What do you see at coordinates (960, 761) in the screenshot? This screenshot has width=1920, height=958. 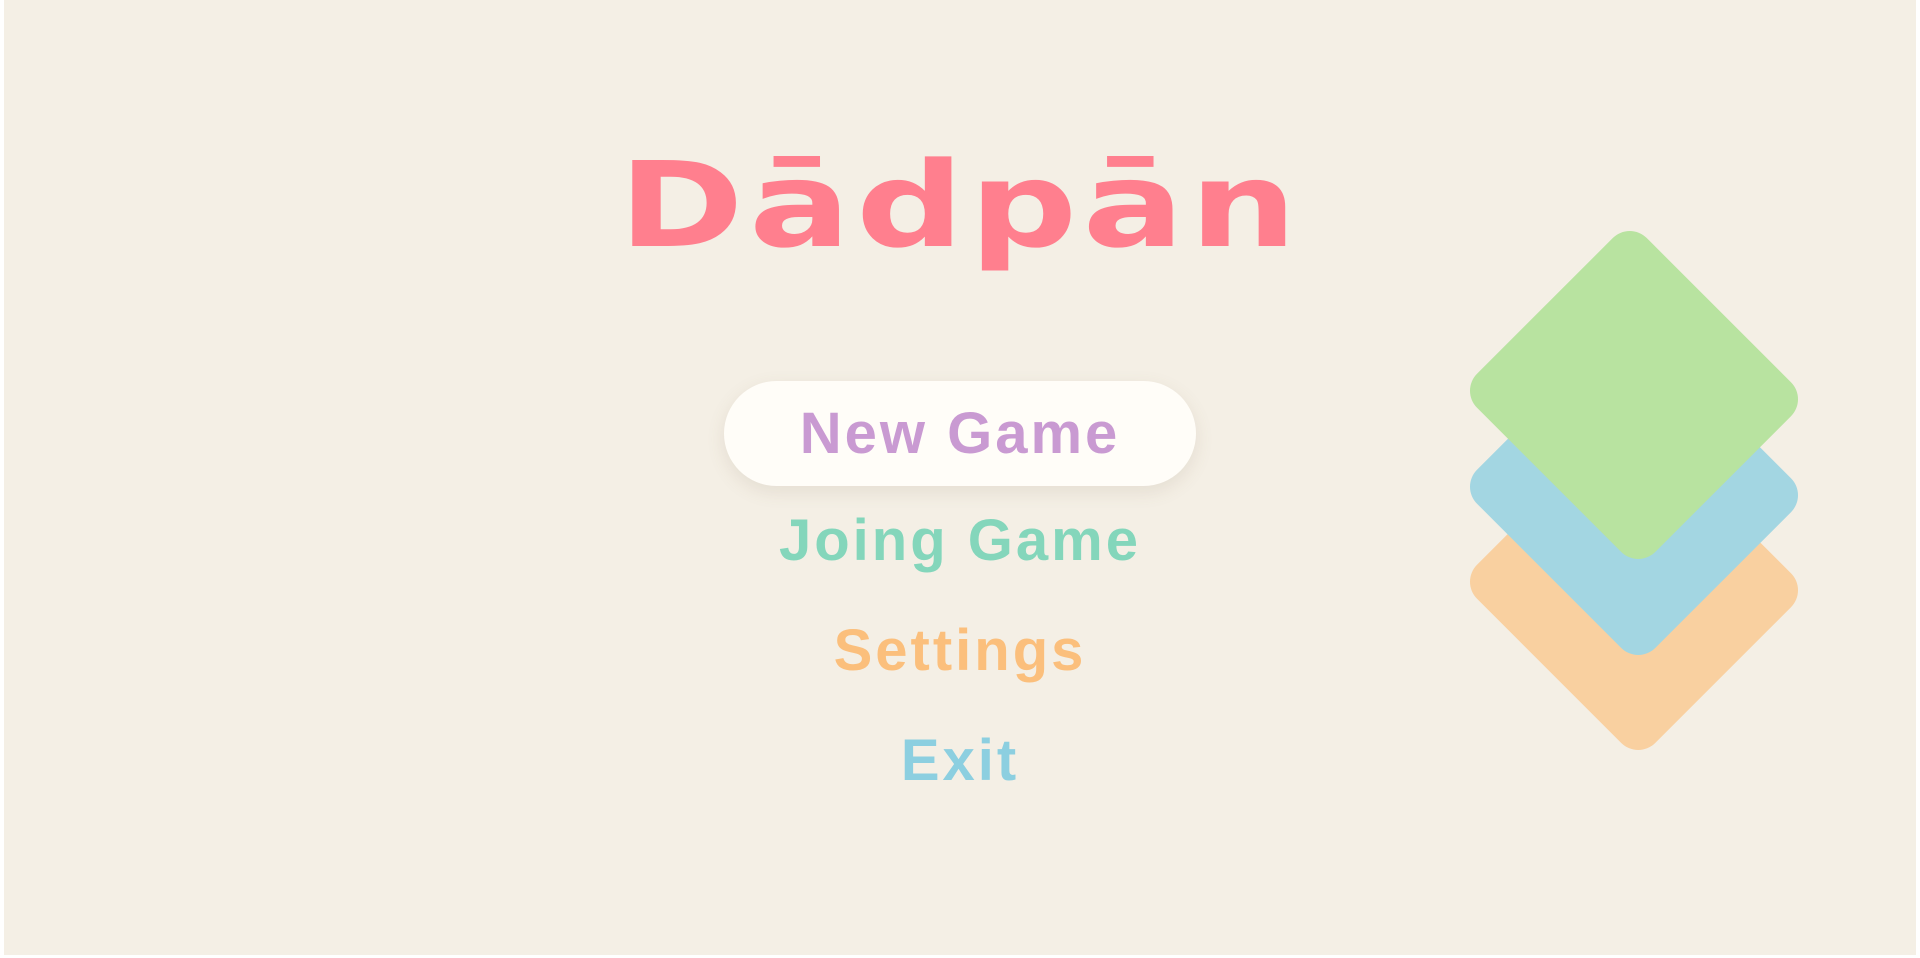 I see `exit-button: Exit` at bounding box center [960, 761].